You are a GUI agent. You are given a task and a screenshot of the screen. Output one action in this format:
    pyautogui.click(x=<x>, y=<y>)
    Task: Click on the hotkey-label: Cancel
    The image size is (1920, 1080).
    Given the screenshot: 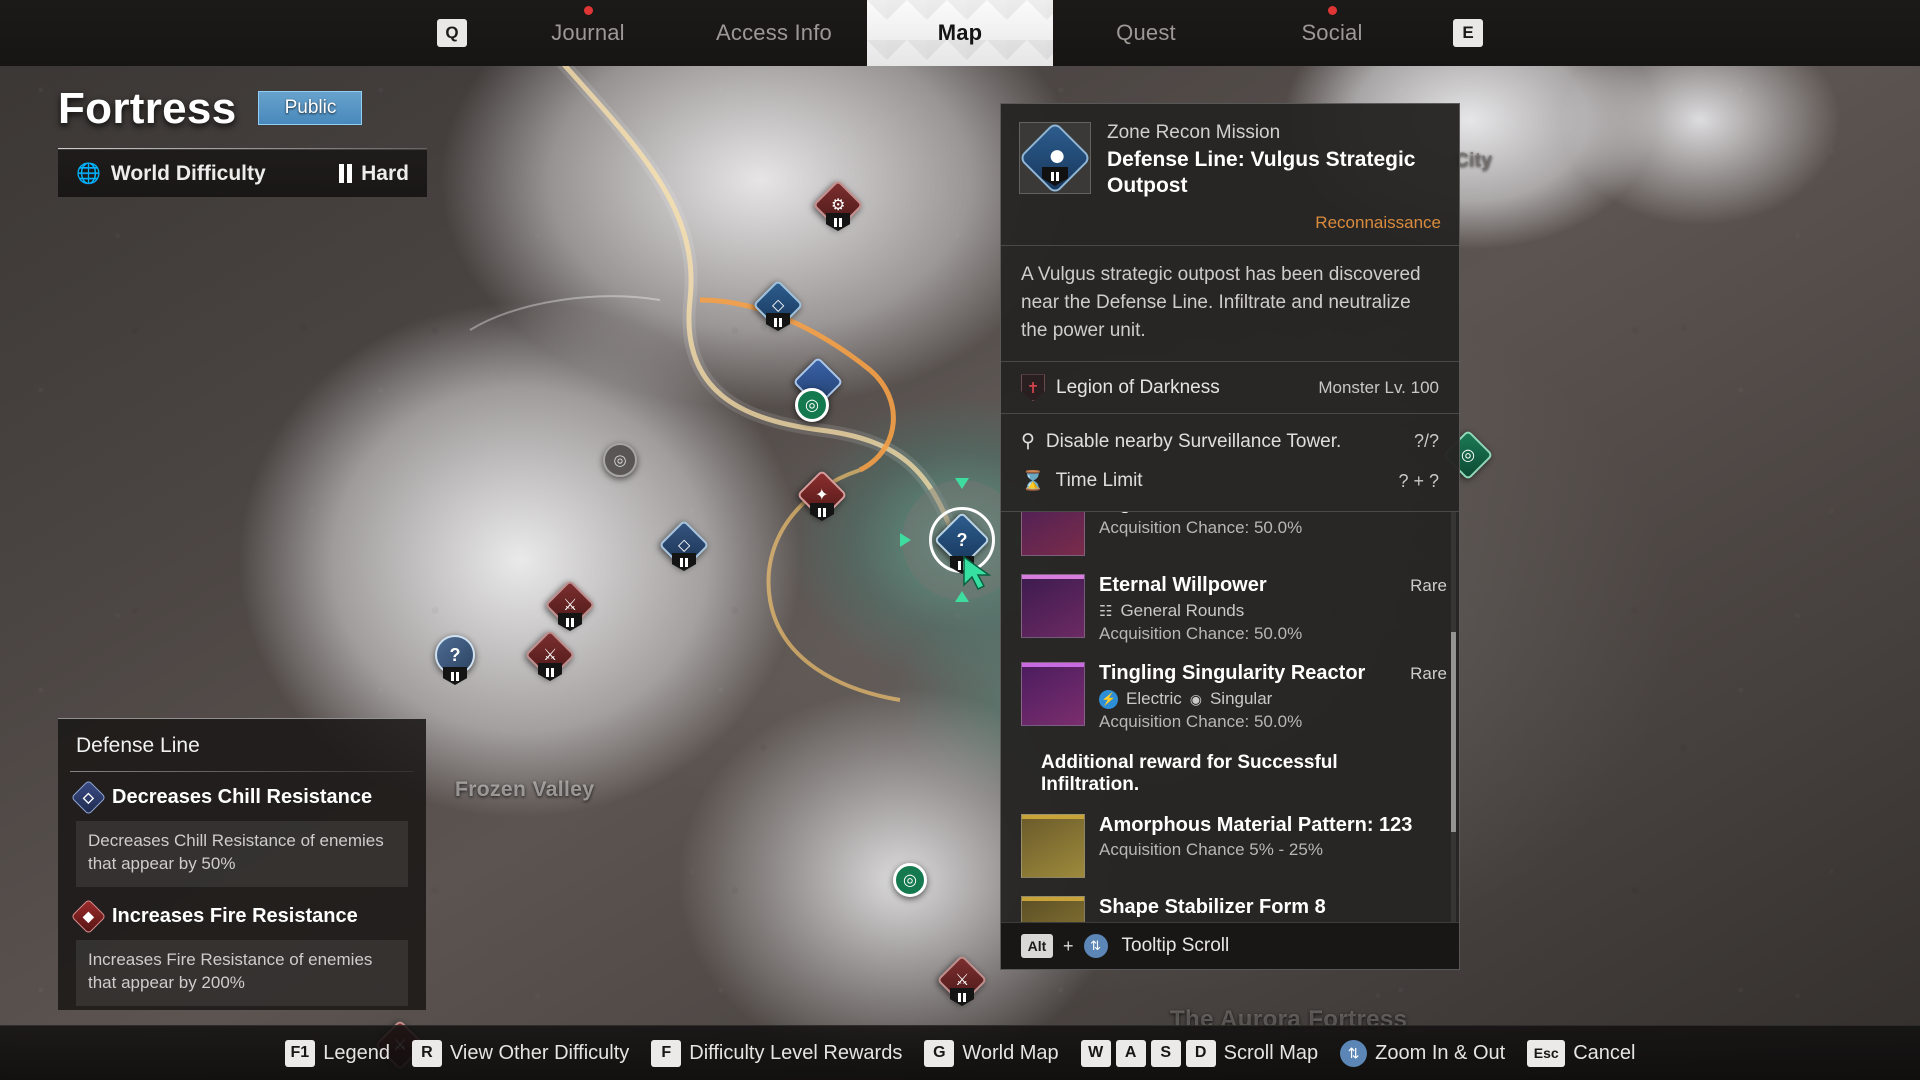 What is the action you would take?
    pyautogui.click(x=1604, y=1052)
    